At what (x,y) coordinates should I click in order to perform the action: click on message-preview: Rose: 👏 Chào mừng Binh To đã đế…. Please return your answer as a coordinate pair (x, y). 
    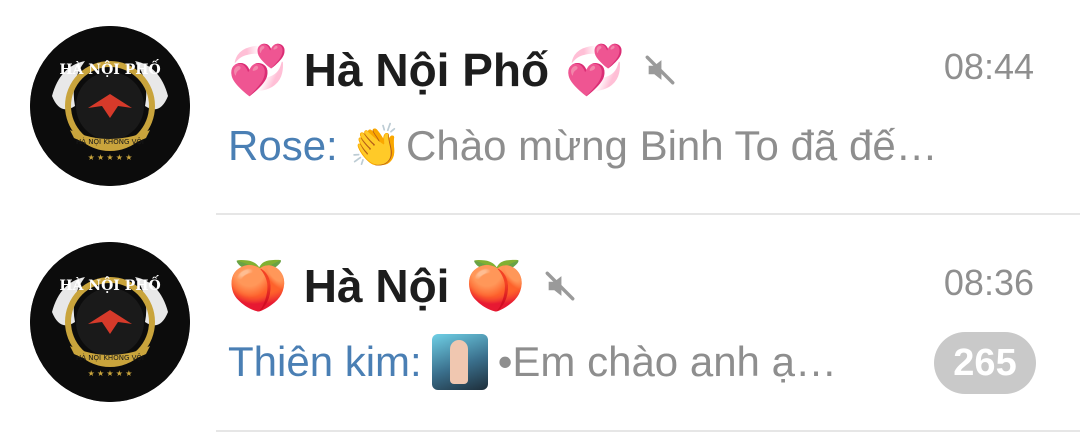
    Looking at the image, I should click on (583, 146).